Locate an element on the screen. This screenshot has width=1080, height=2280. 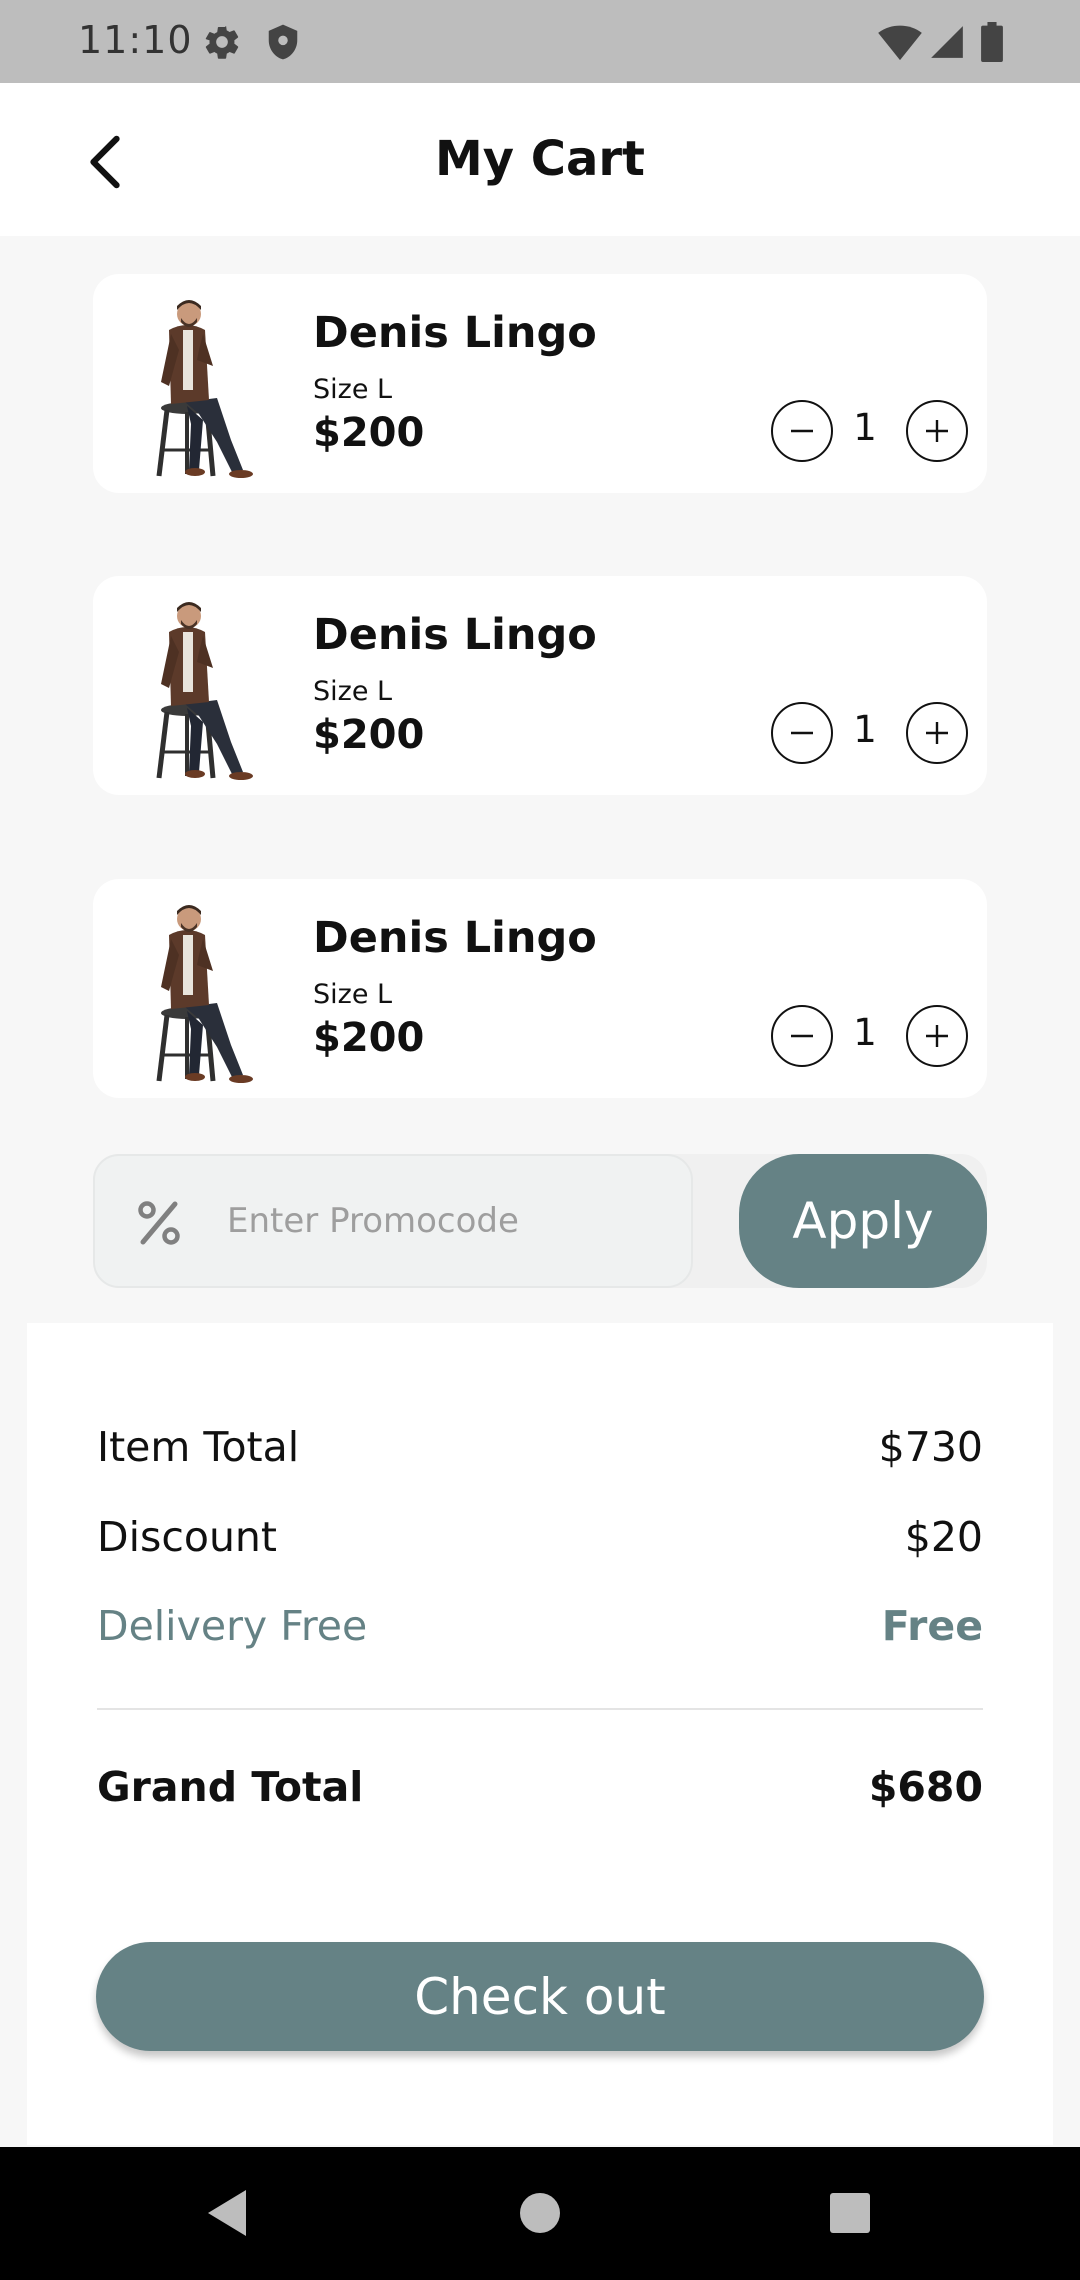
app-bar: My Cart is located at coordinates (540, 159).